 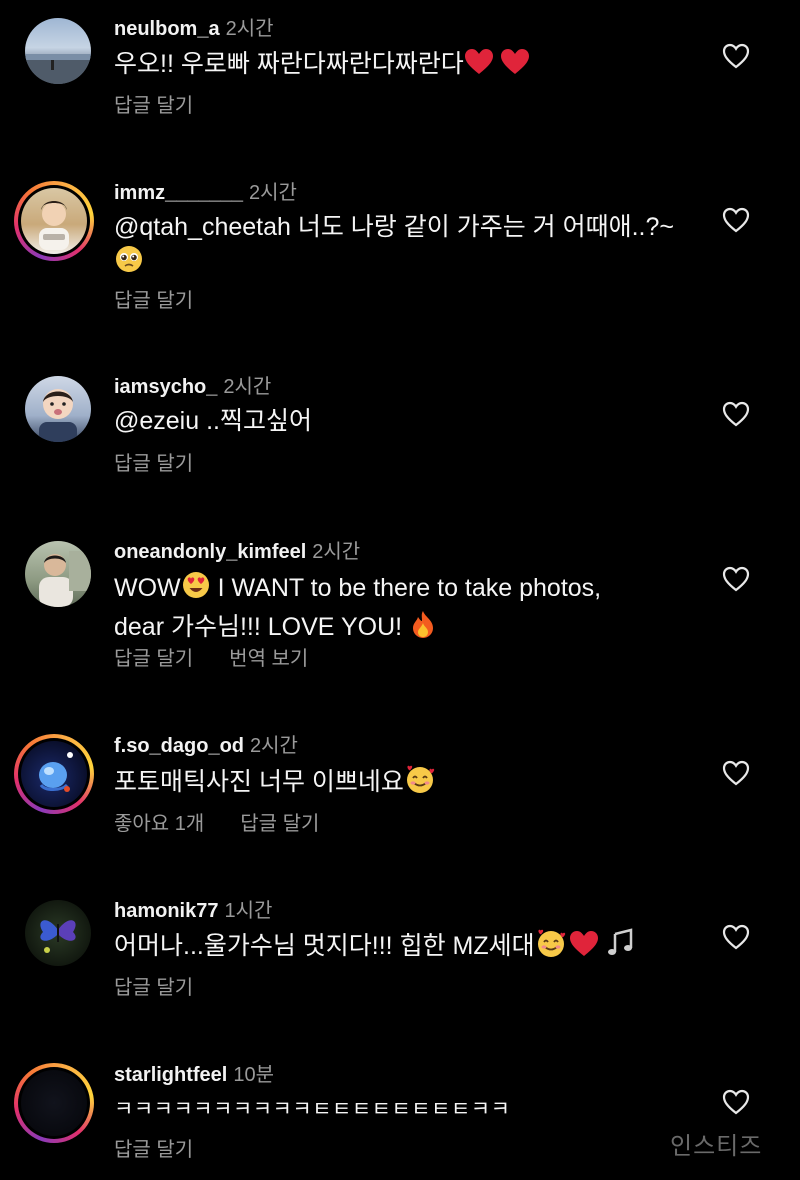 What do you see at coordinates (166, 911) in the screenshot?
I see `username: hamonik77` at bounding box center [166, 911].